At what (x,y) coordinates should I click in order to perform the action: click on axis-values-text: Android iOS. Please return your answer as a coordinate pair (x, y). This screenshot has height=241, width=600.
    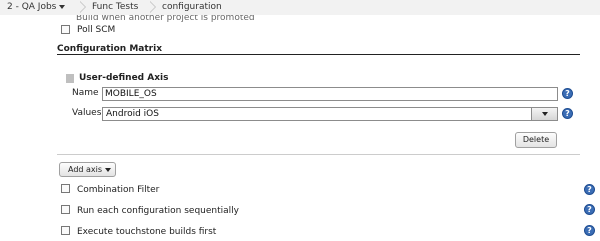
    Looking at the image, I should click on (132, 114).